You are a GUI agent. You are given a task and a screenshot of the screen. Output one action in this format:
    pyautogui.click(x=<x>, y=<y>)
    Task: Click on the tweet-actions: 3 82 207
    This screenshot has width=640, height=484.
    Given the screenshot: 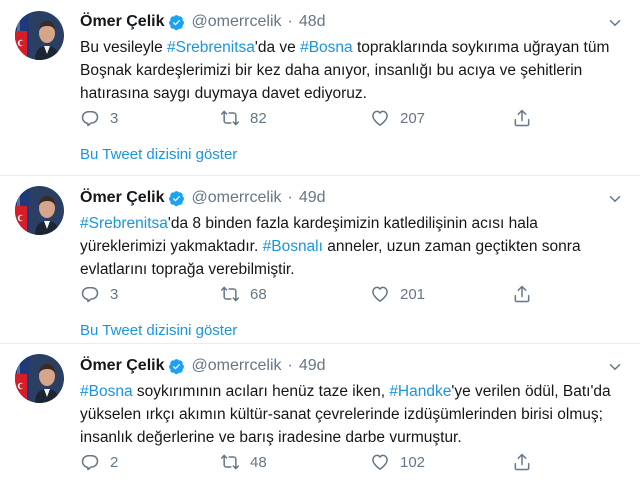 What is the action you would take?
    pyautogui.click(x=315, y=118)
    